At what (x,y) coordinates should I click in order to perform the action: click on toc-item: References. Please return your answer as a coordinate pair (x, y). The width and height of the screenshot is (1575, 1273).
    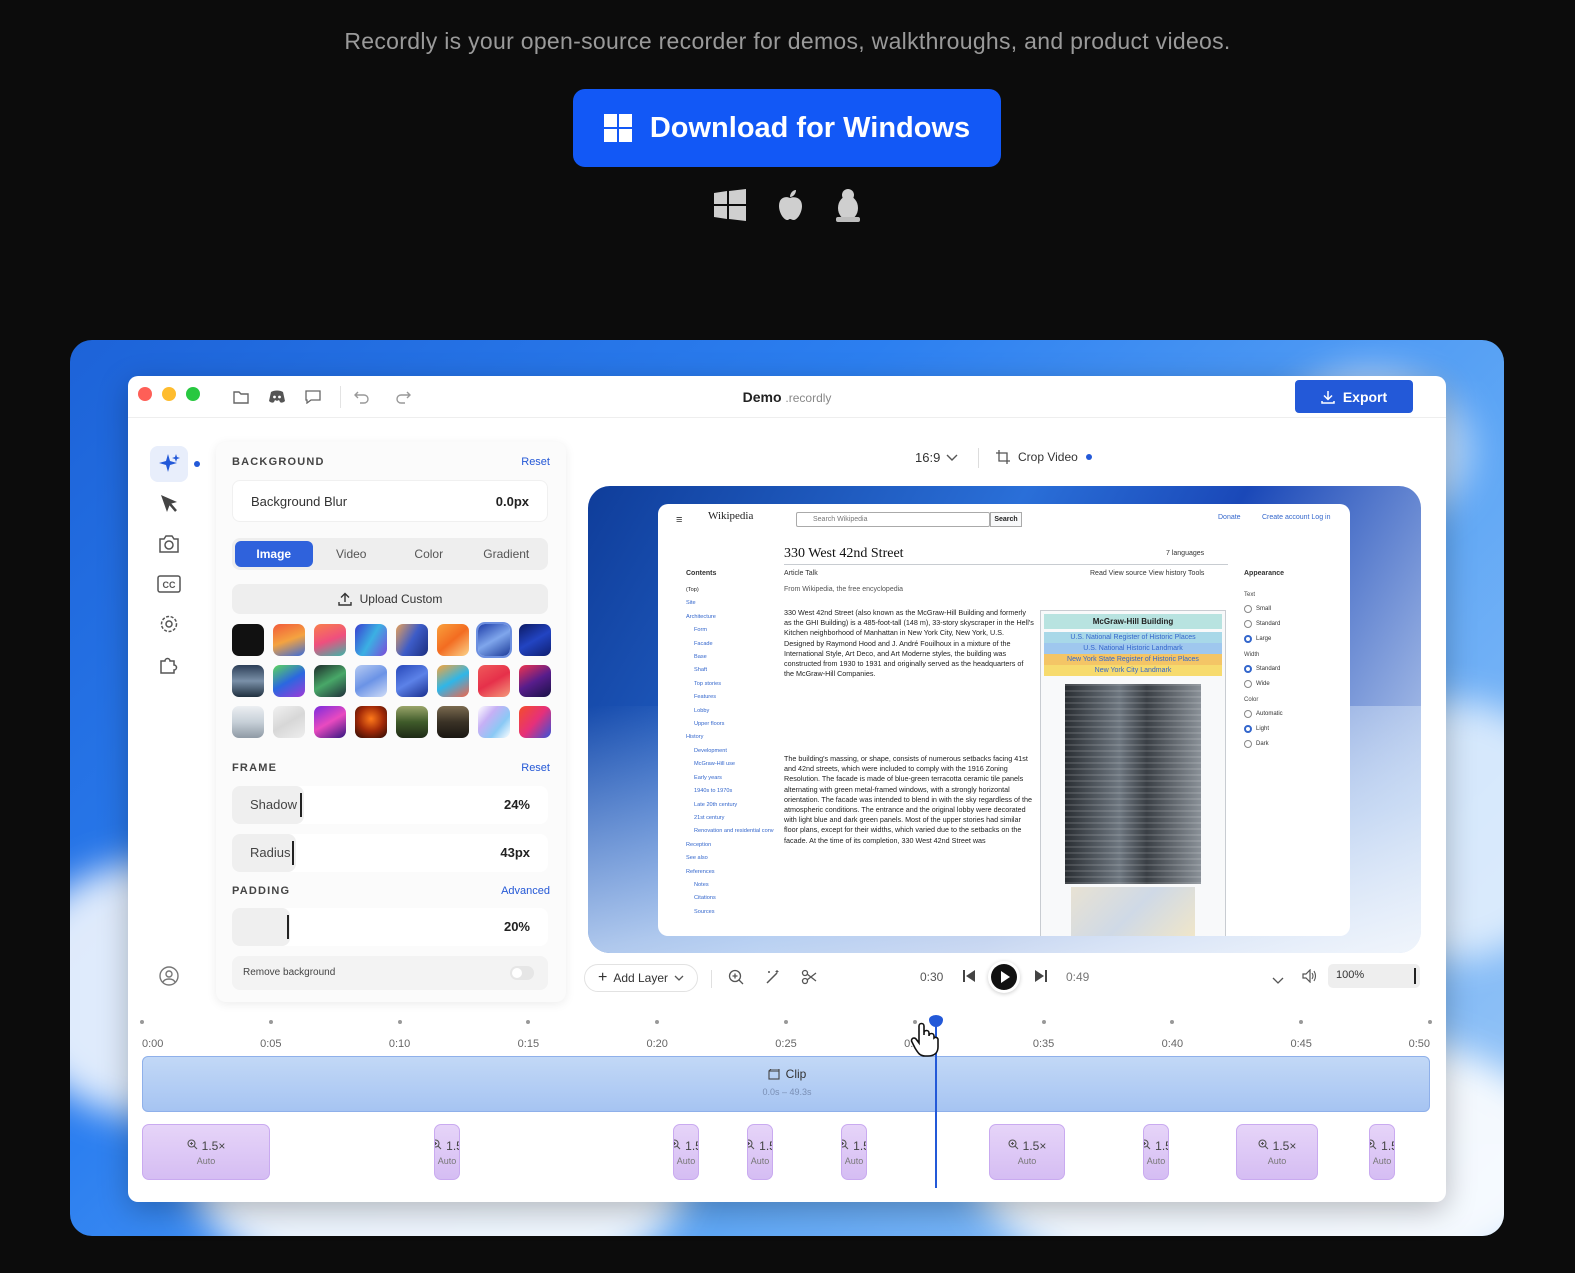
    Looking at the image, I should click on (730, 872).